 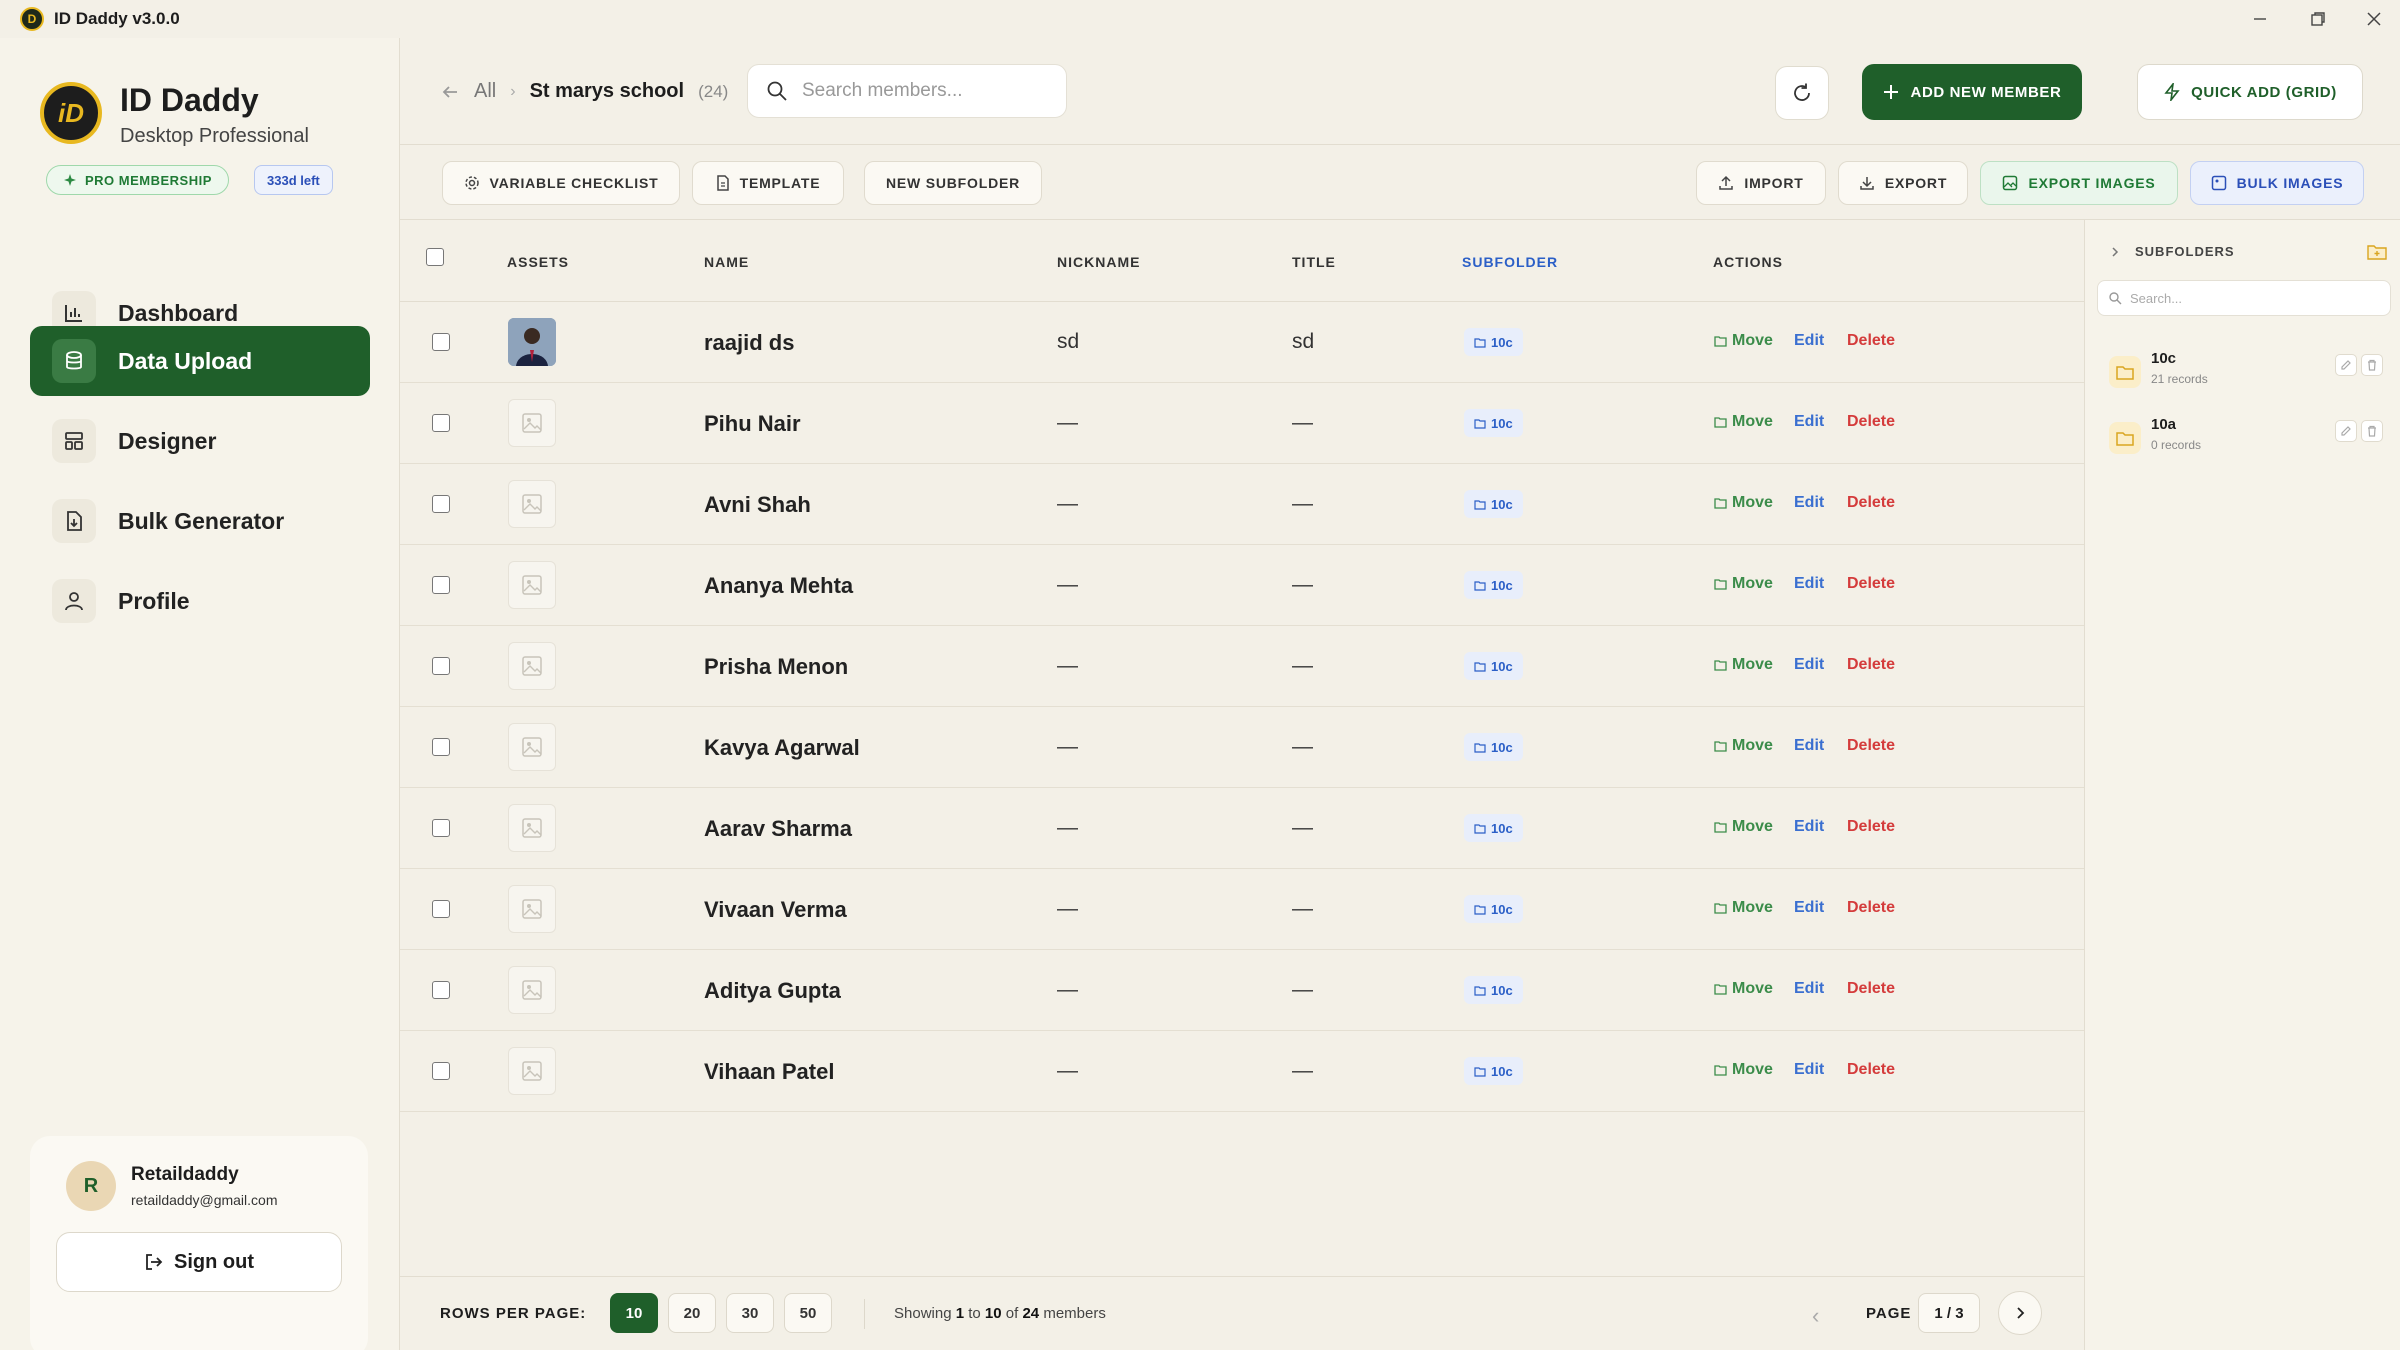 What do you see at coordinates (2277, 183) in the screenshot?
I see `bulk-images-button: BULK IMAGES` at bounding box center [2277, 183].